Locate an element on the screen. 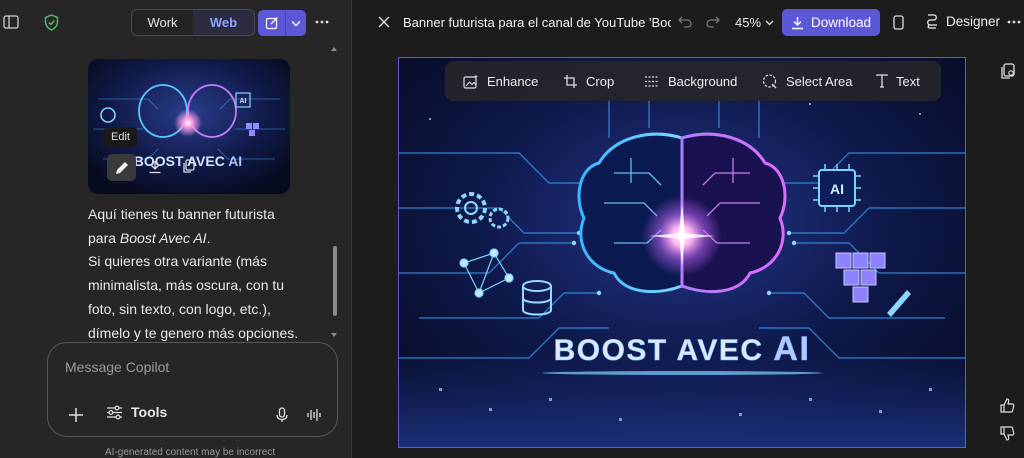  new-chat-button-group is located at coordinates (282, 23).